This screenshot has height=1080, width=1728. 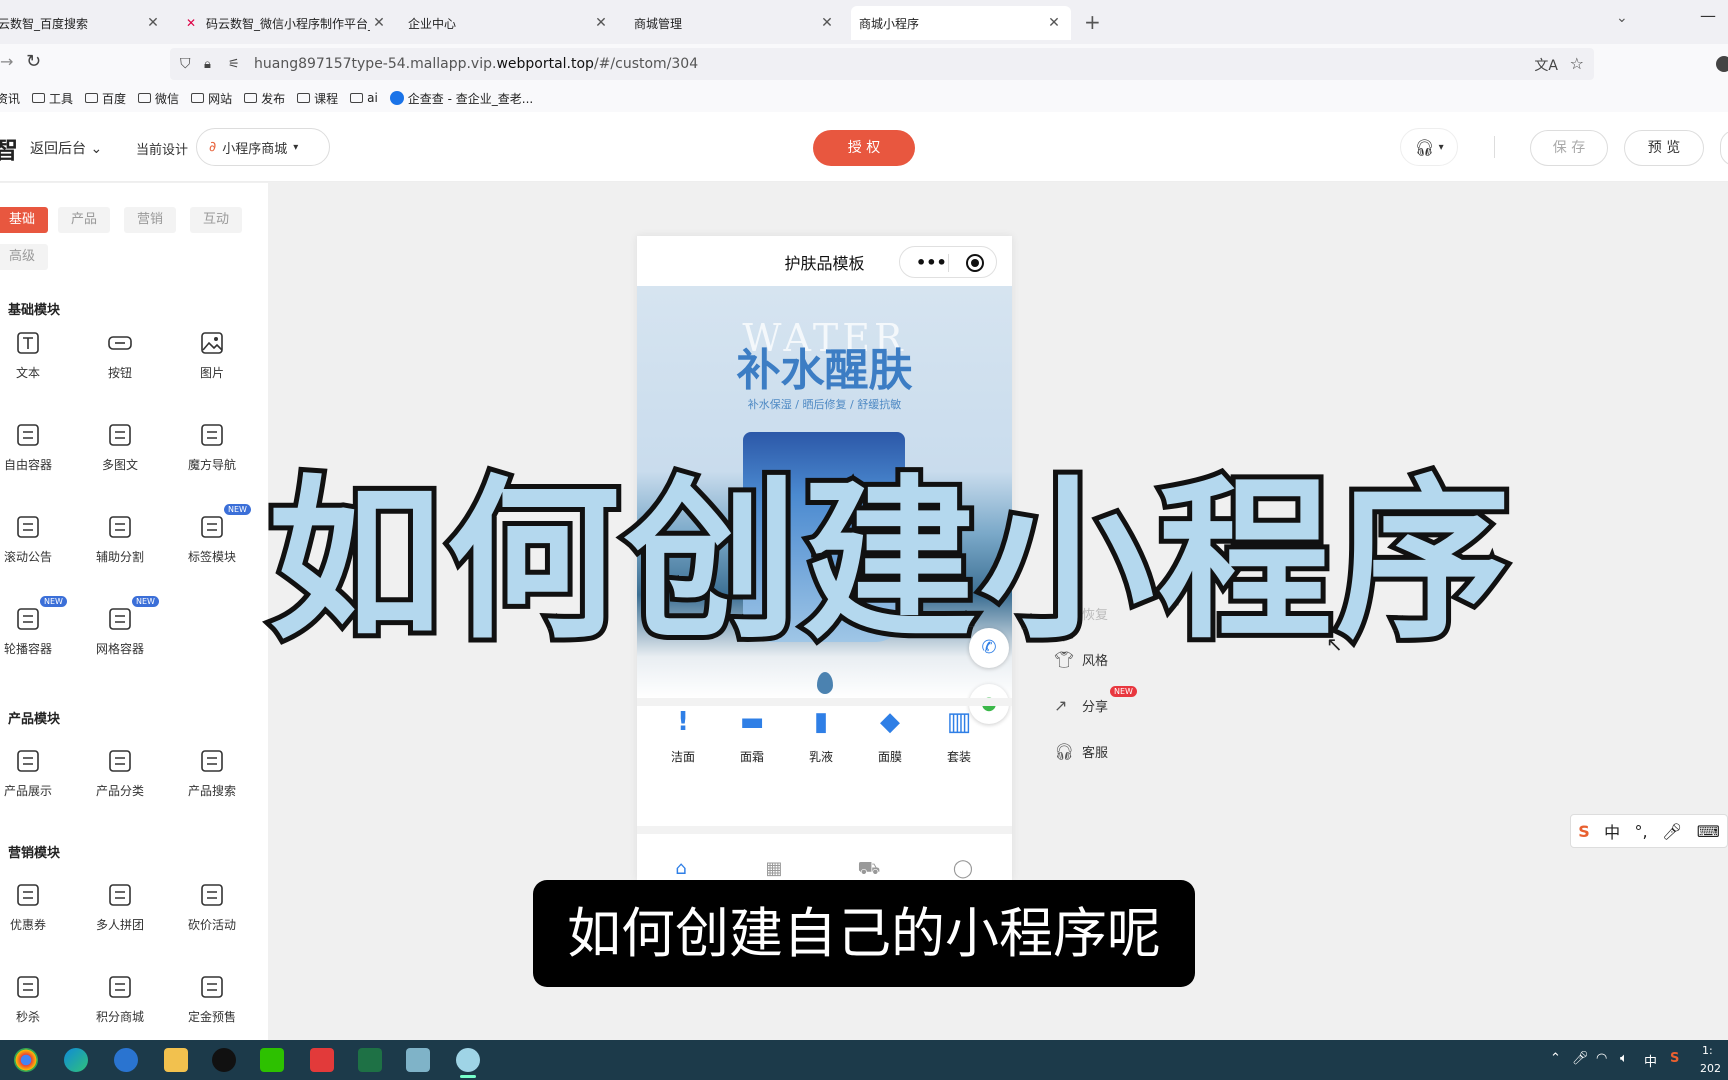 I want to click on tab-mall-miniapp: 商城小程序 ✕, so click(x=961, y=23).